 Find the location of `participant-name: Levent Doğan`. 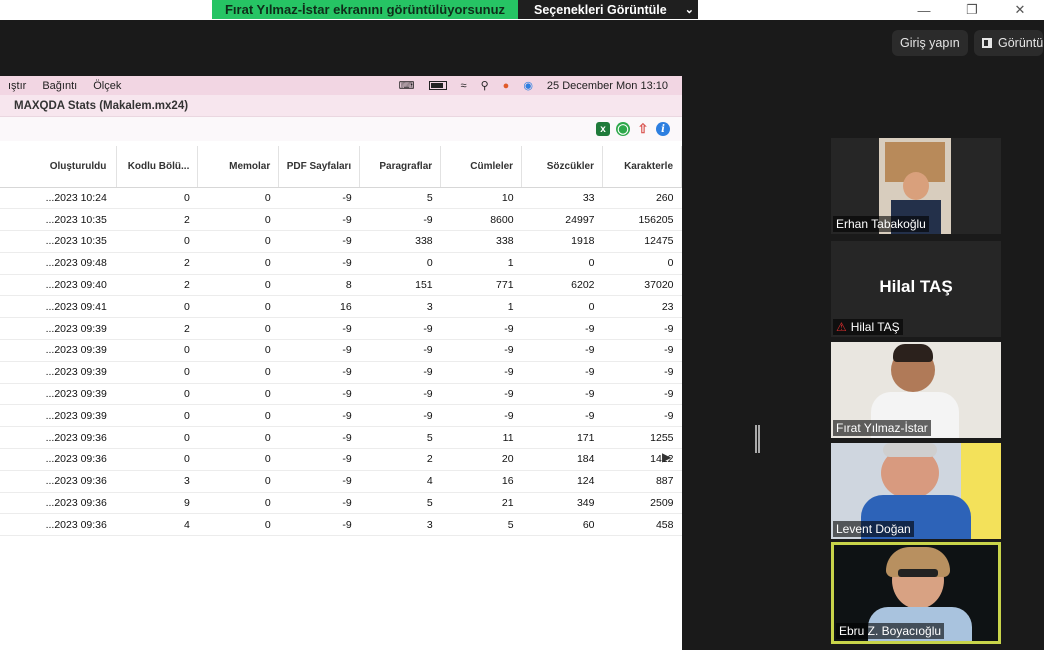

participant-name: Levent Doğan is located at coordinates (873, 529).